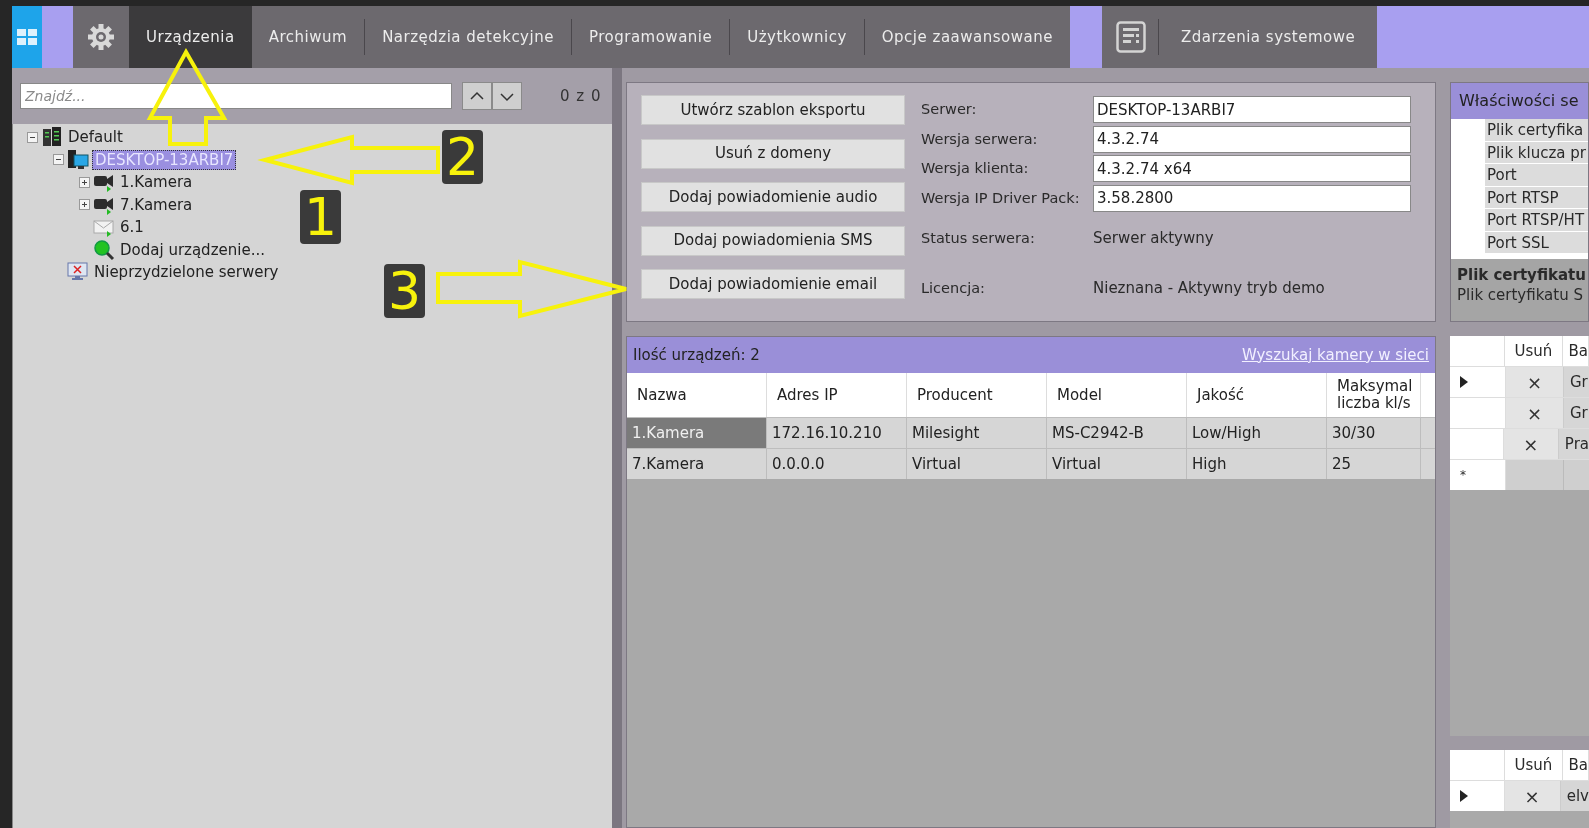  What do you see at coordinates (1130, 37) in the screenshot?
I see `journal-icon` at bounding box center [1130, 37].